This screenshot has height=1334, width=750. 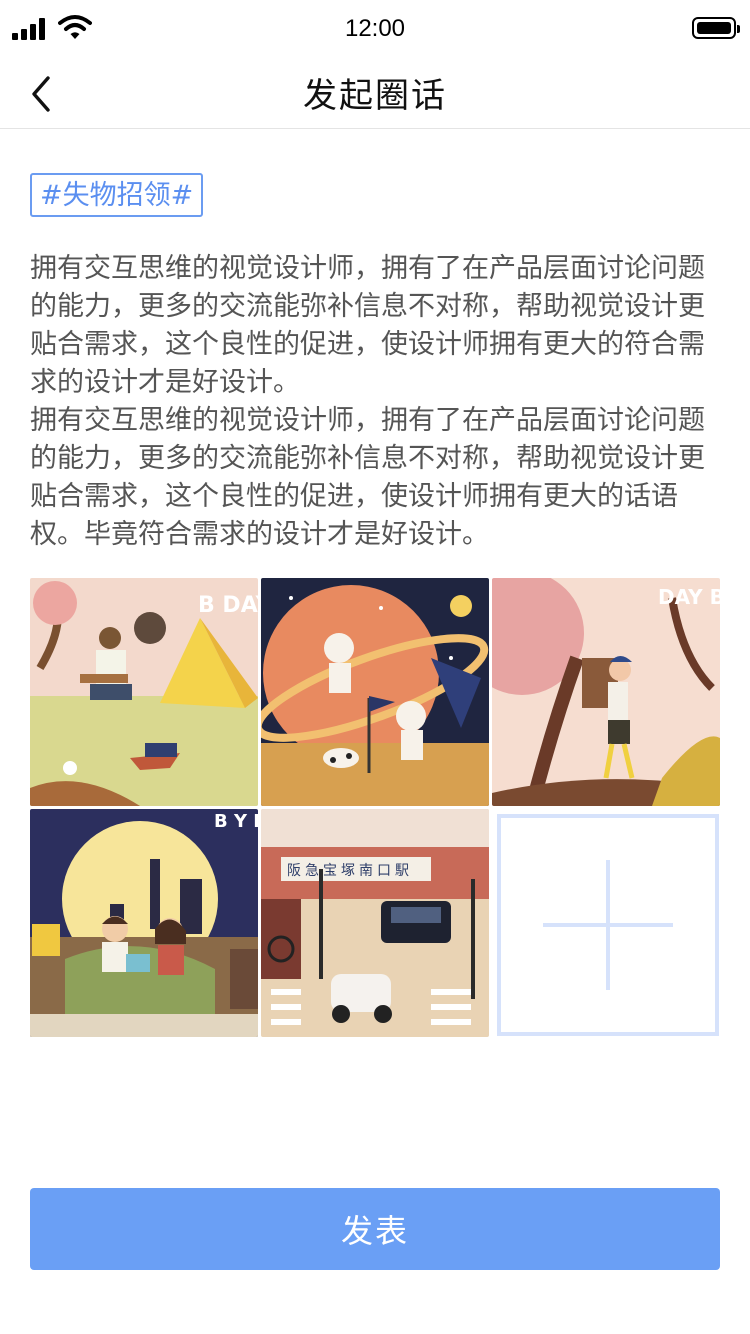 I want to click on image-thumbnail: 阪急宝塚南口駅, so click(x=375, y=923).